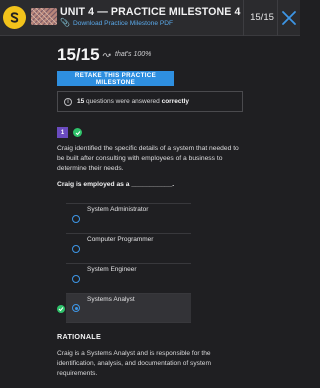  I want to click on answer-option: Computer Programmer, so click(128, 248).